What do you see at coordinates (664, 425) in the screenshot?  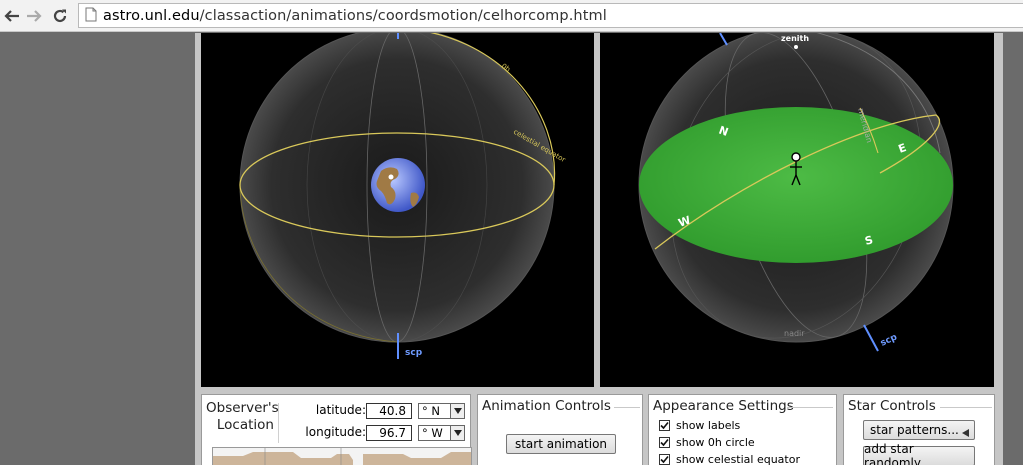 I see `show-labels-checkbox` at bounding box center [664, 425].